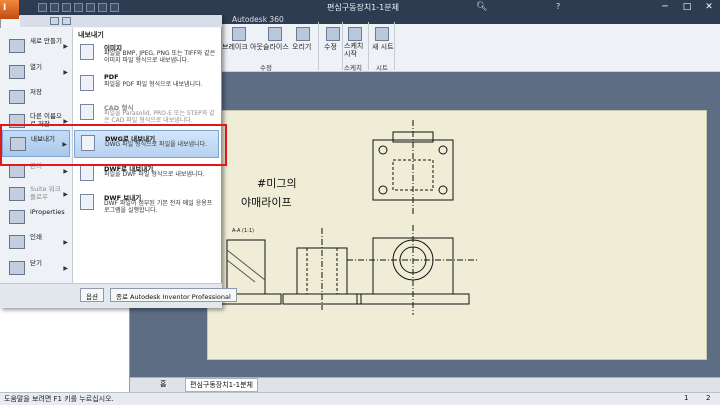  Describe the element at coordinates (114, 7) in the screenshot. I see `quick-access-home-icon` at that location.